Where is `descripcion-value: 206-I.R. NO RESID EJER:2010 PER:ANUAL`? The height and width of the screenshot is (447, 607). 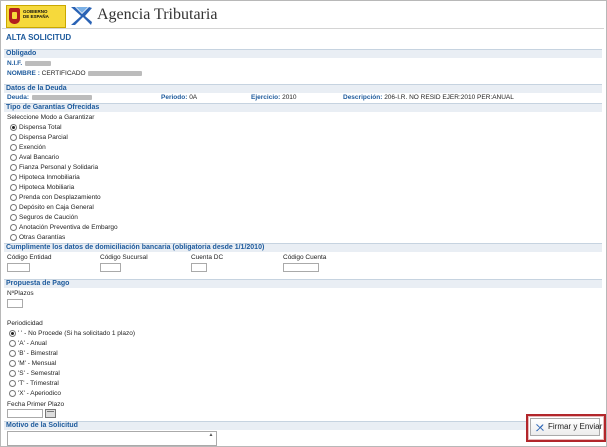 descripcion-value: 206-I.R. NO RESID EJER:2010 PER:ANUAL is located at coordinates (449, 97).